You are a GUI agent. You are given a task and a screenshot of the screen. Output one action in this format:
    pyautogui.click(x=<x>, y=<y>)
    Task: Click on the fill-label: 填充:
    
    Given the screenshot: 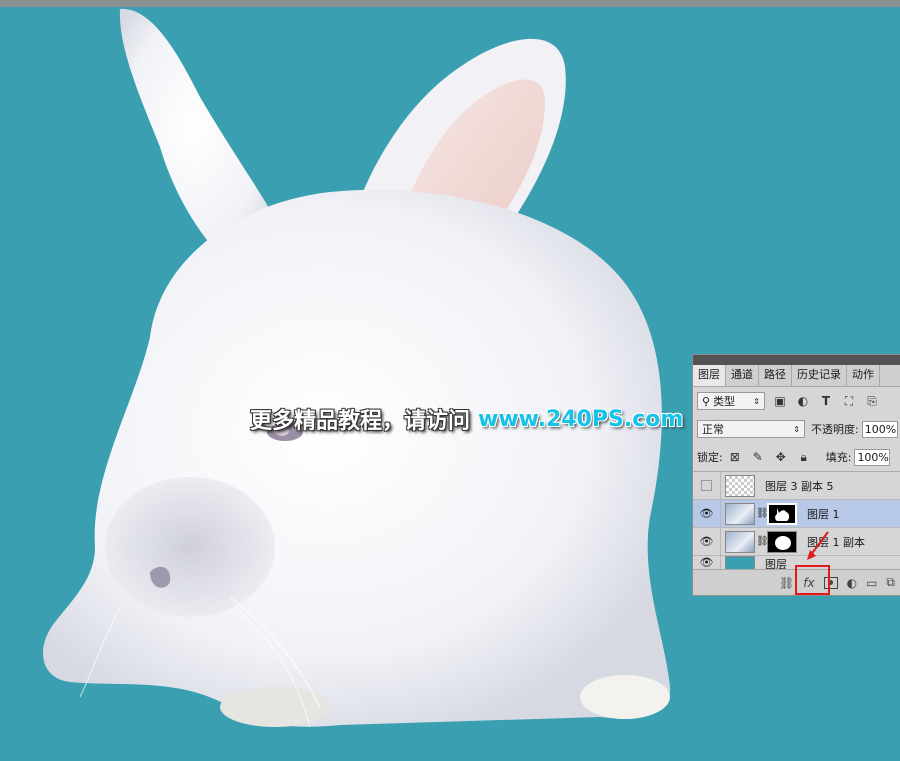 What is the action you would take?
    pyautogui.click(x=838, y=457)
    